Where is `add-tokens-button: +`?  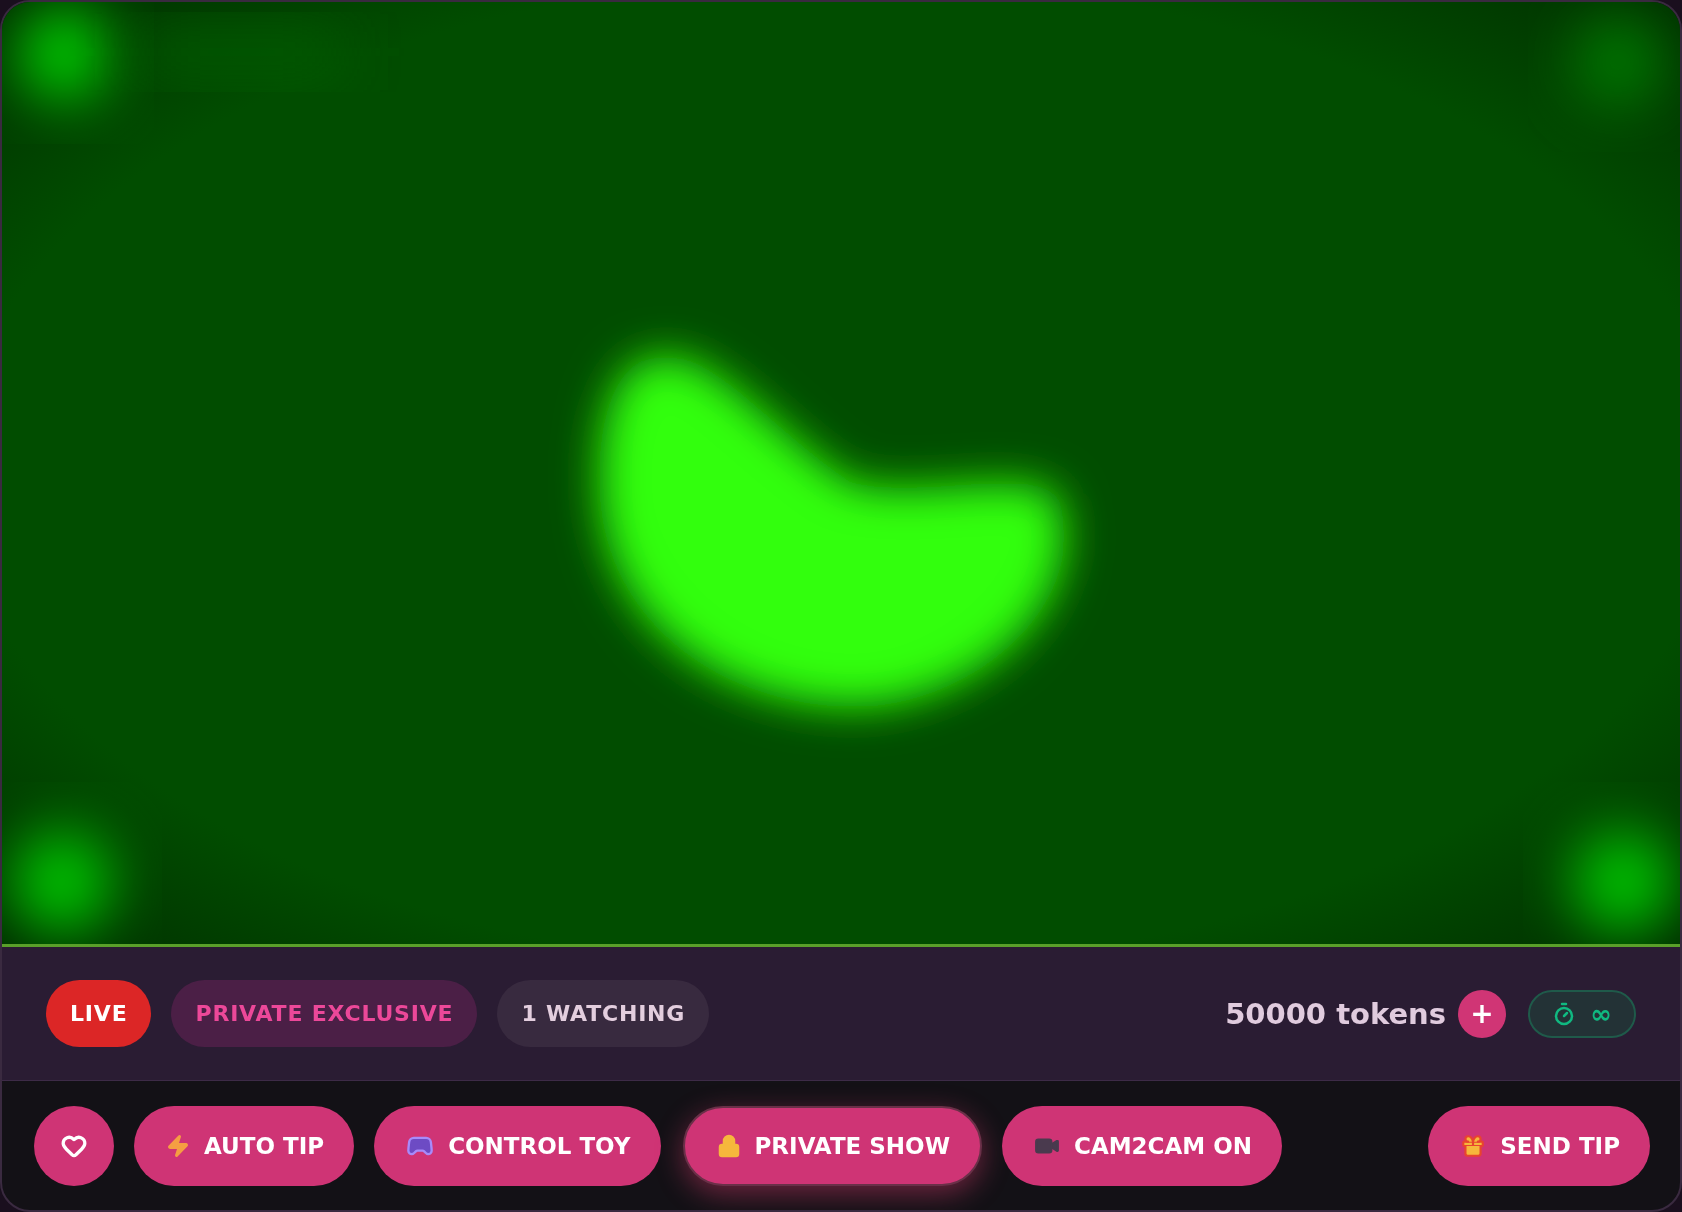 add-tokens-button: + is located at coordinates (1482, 1013).